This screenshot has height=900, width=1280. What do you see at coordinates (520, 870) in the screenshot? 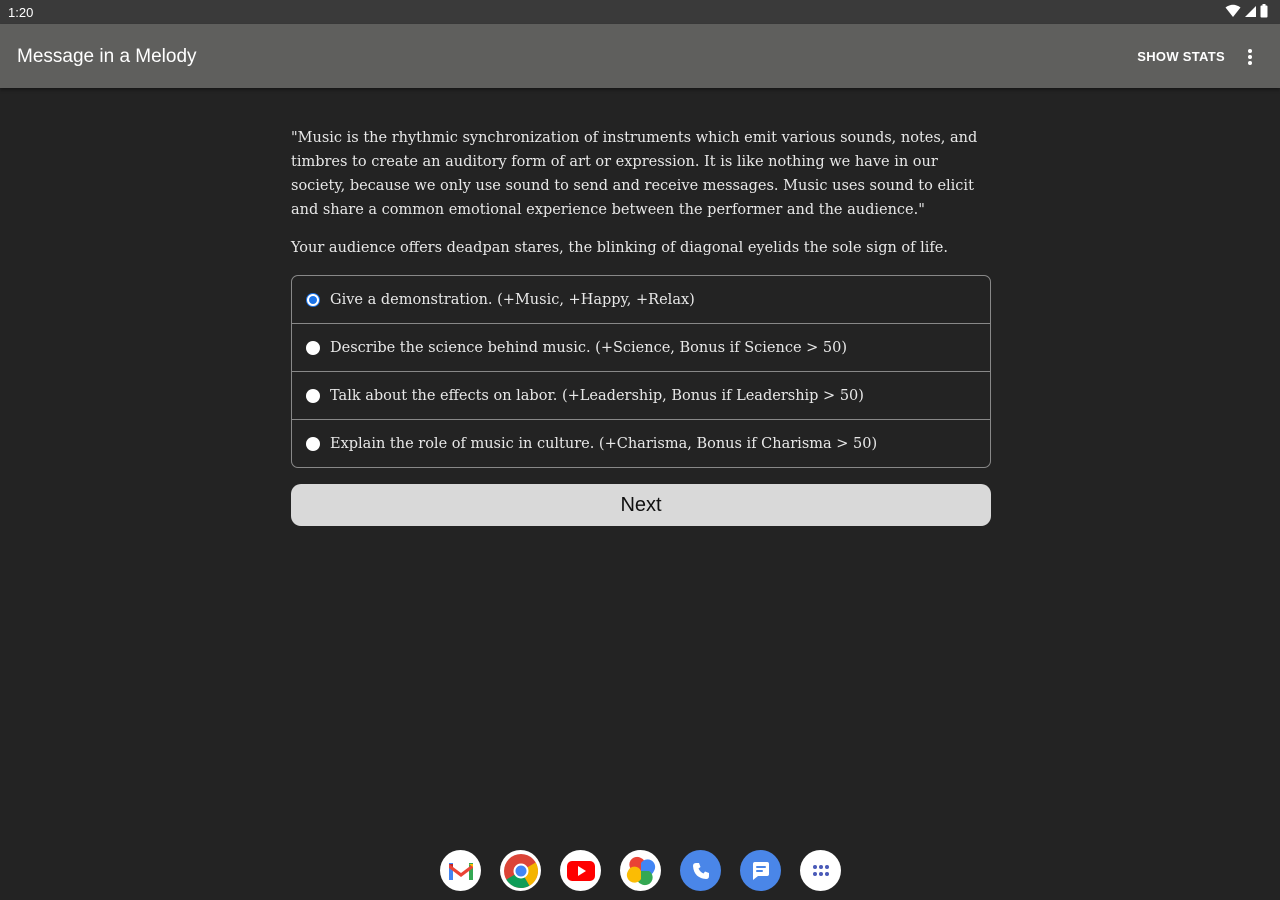
I see `chrome-icon` at bounding box center [520, 870].